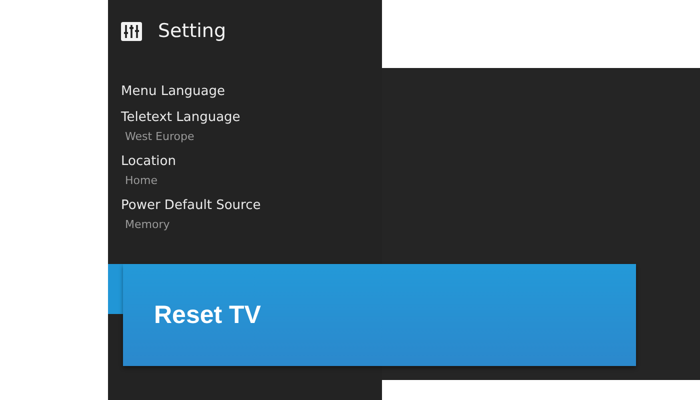  I want to click on menu-item: Location, so click(251, 161).